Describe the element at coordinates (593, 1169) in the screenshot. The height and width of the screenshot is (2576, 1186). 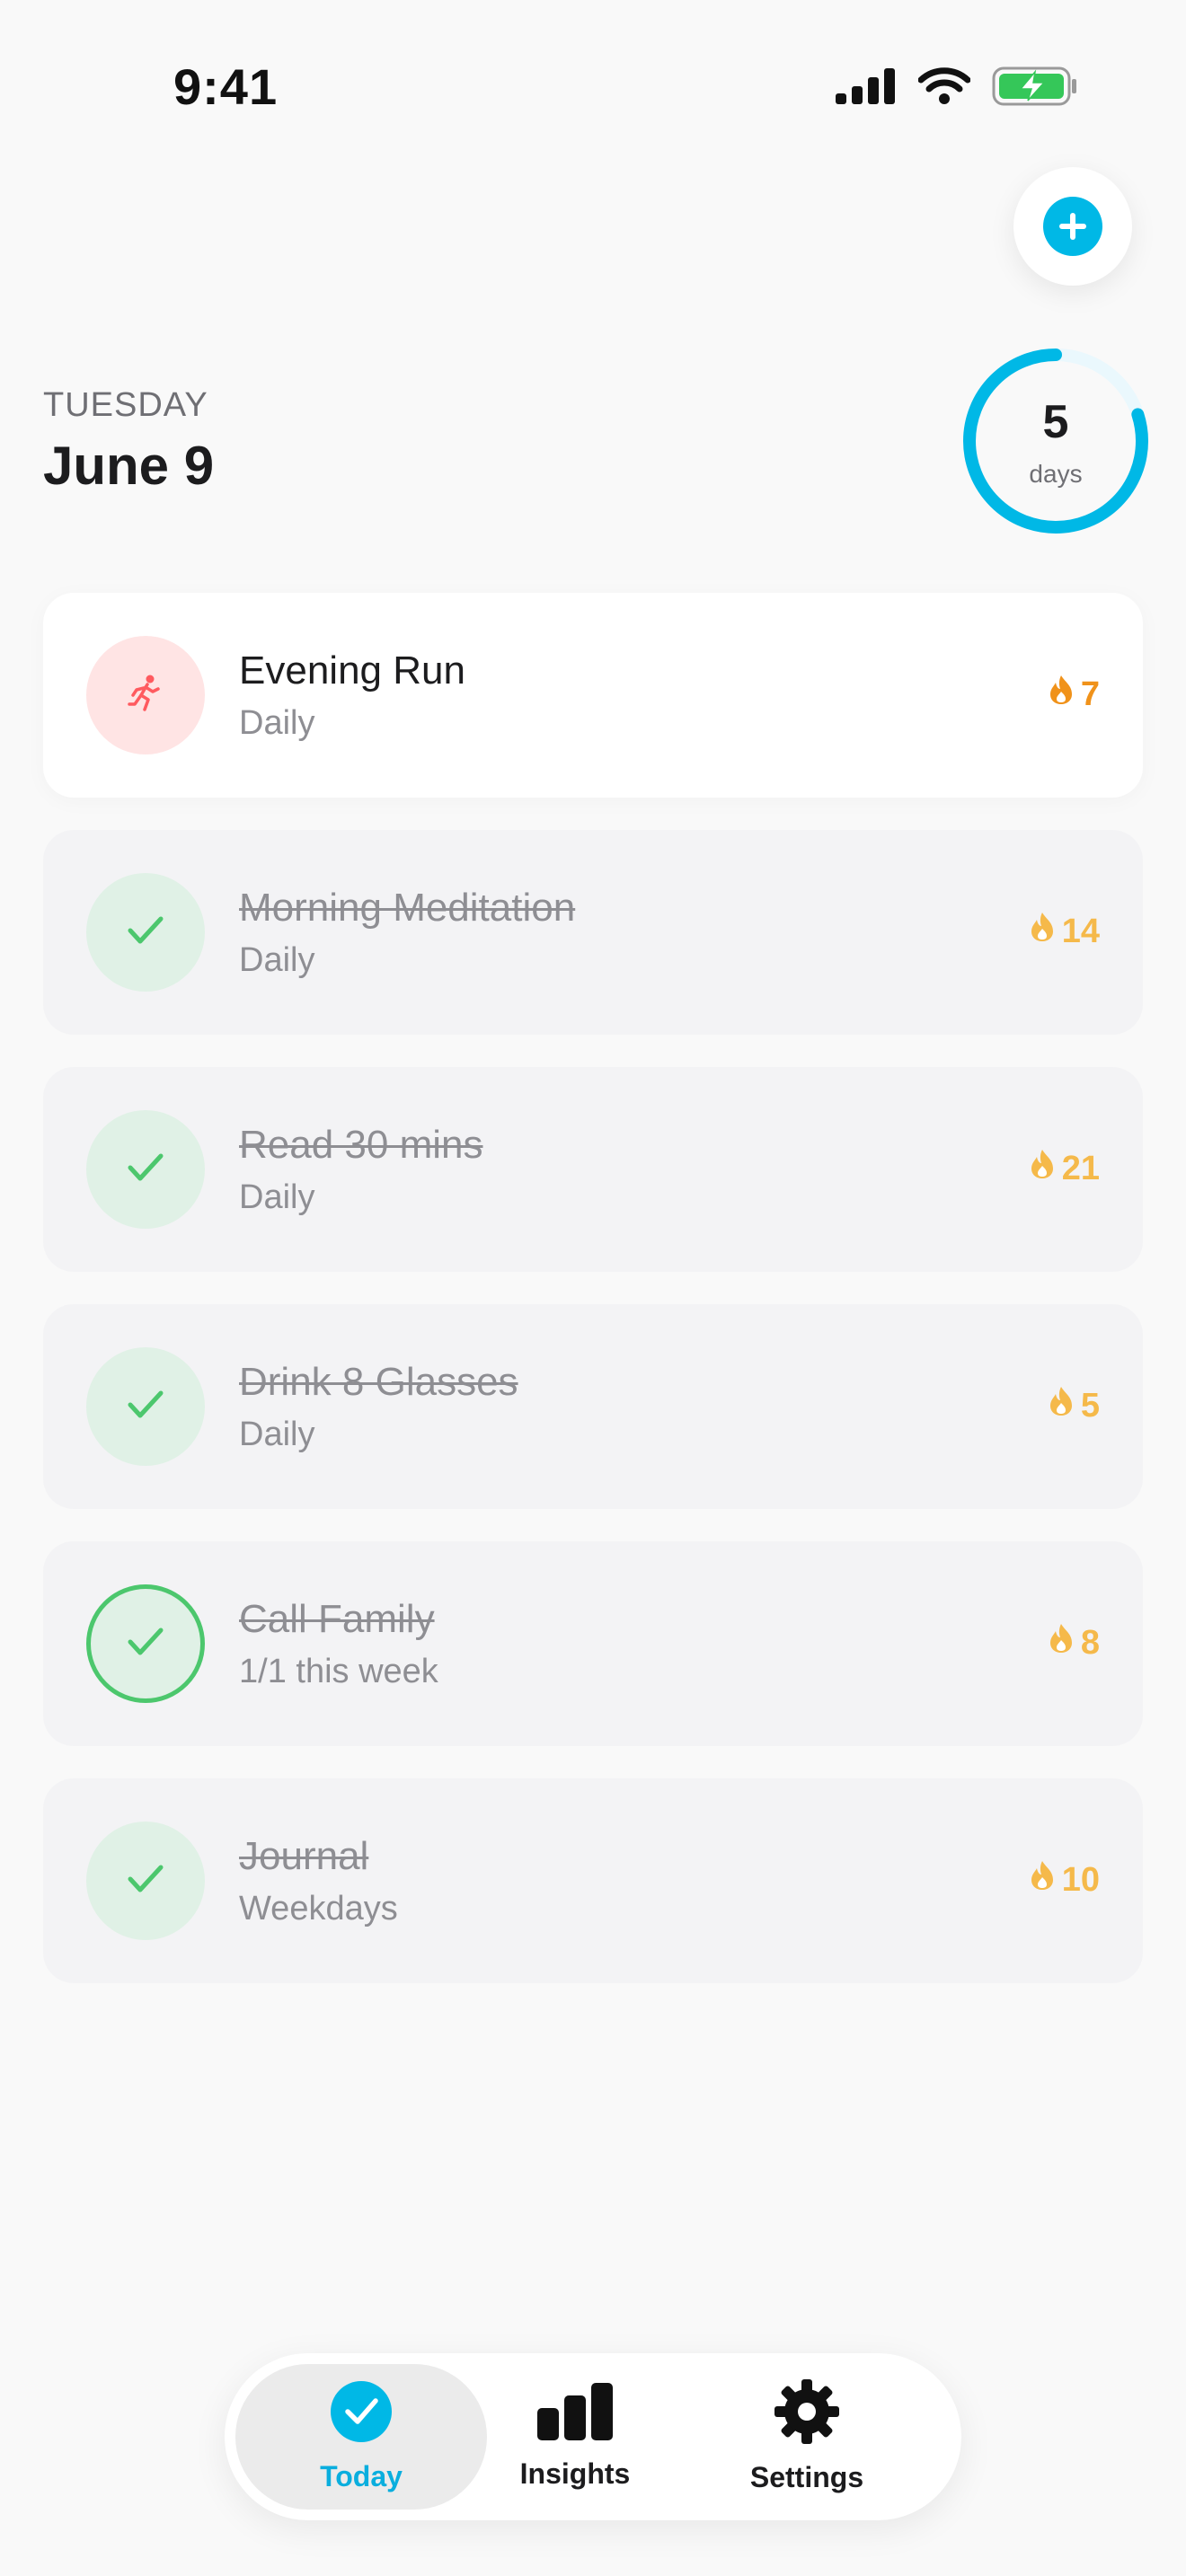
I see `habit-card-read-30-mins: Read 30 mins Daily 21` at that location.